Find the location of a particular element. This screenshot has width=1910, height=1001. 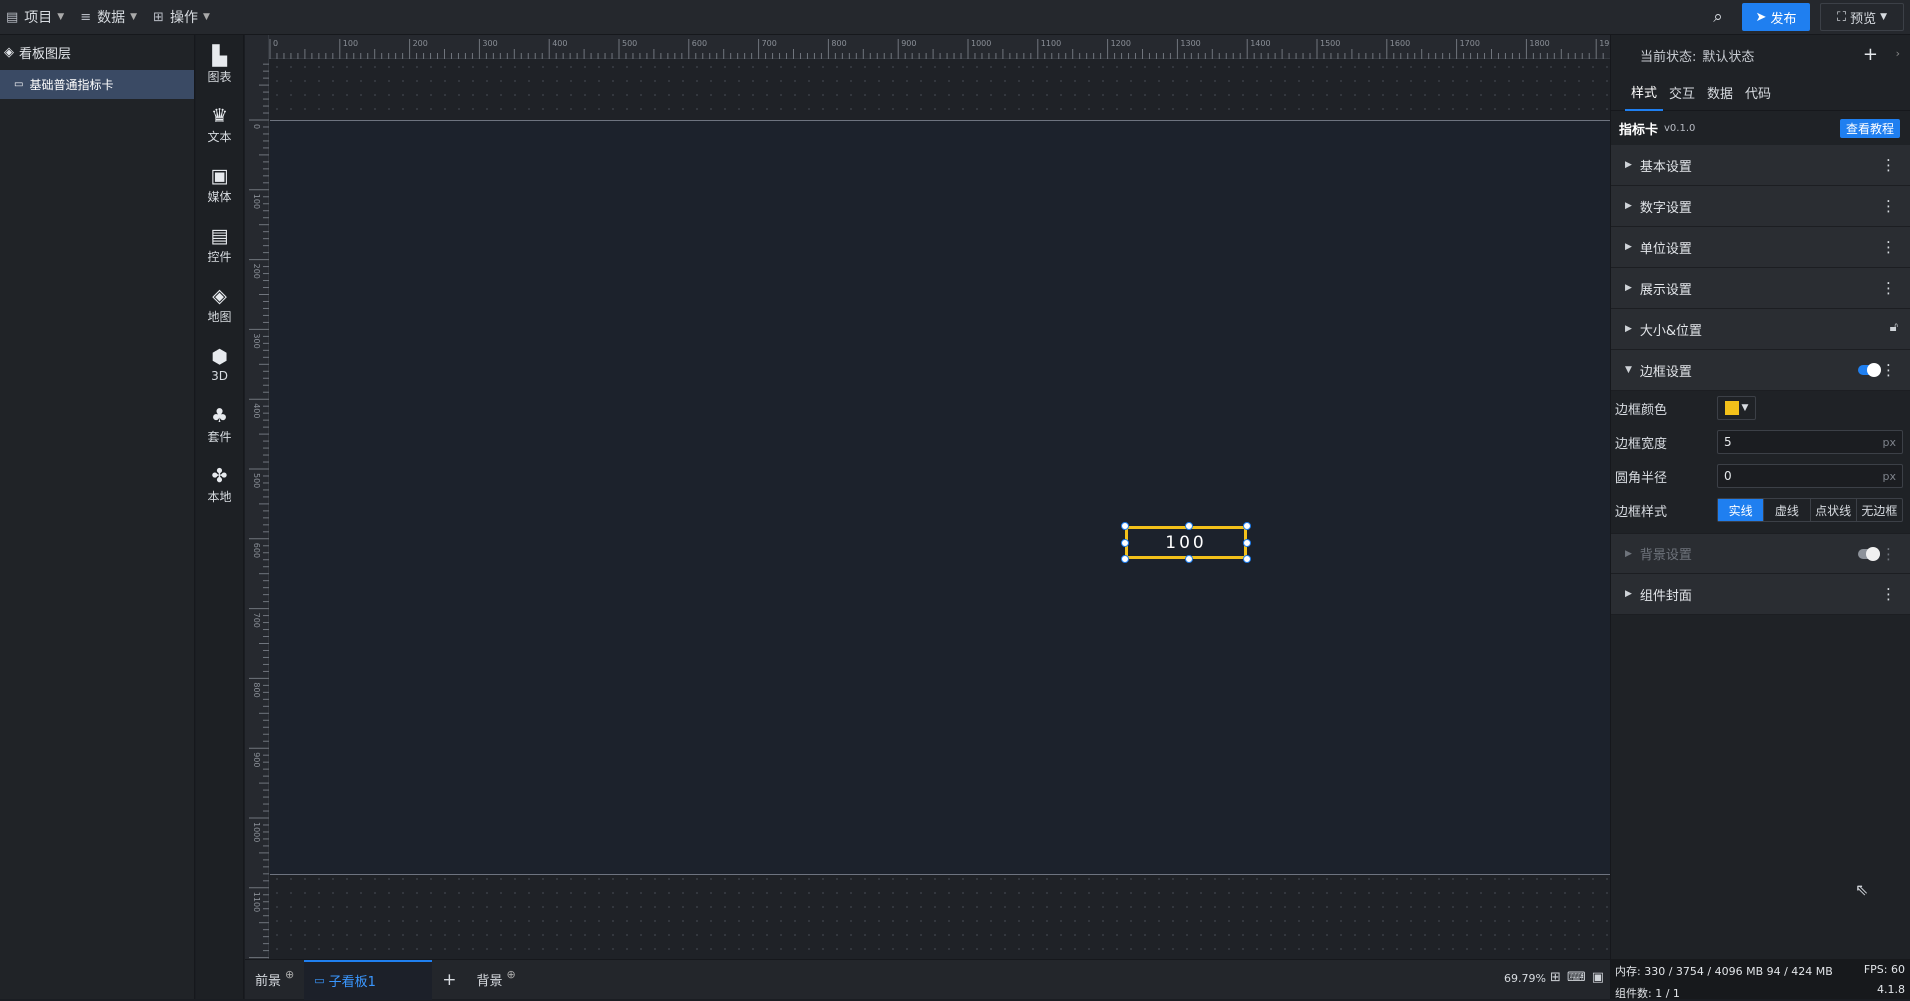

lock-icon: 🔓︎ is located at coordinates (1894, 327).